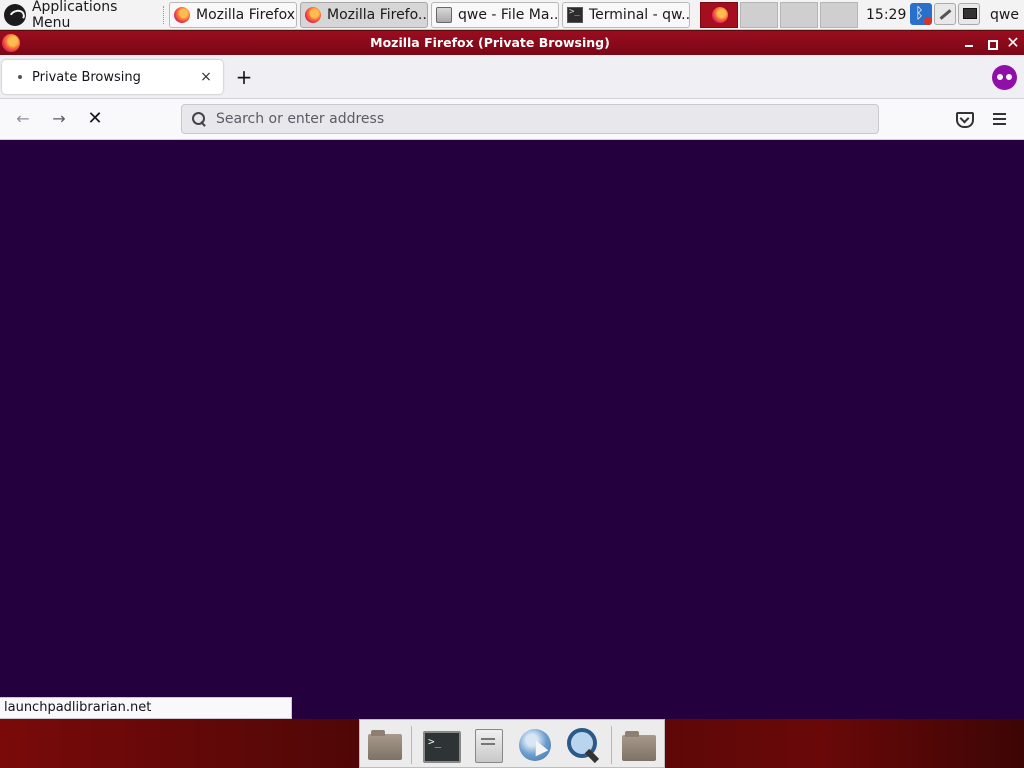  I want to click on status-bar-url: launchpadlibrarian.net, so click(146, 708).